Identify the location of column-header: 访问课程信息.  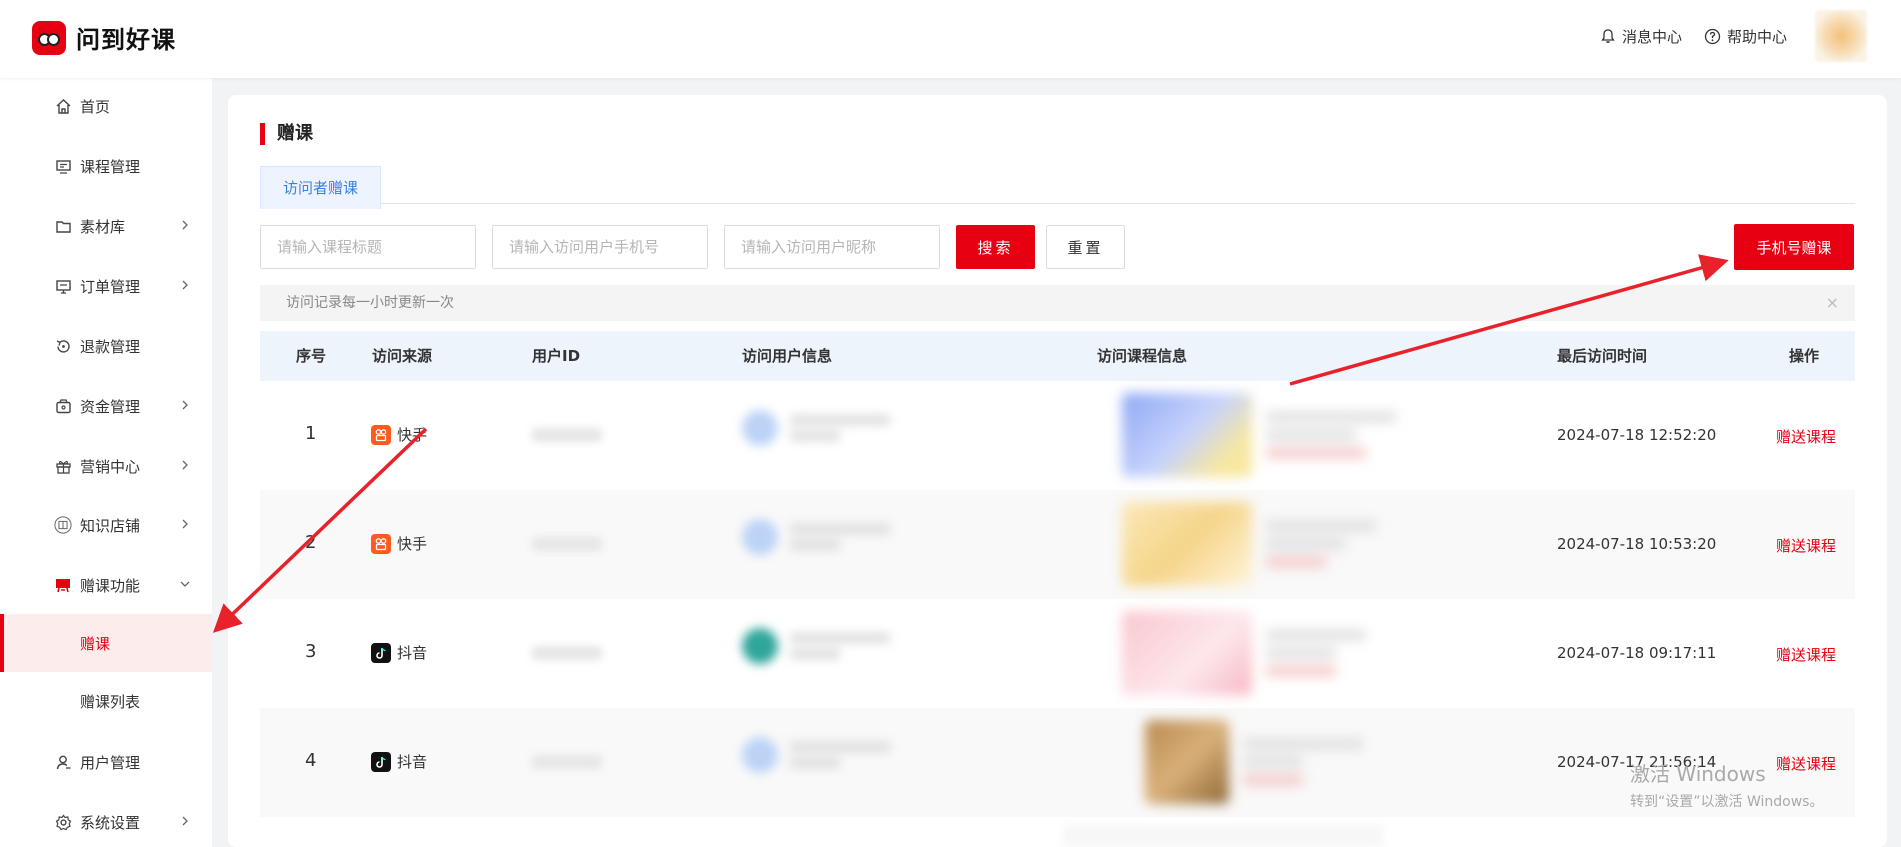
(1142, 356).